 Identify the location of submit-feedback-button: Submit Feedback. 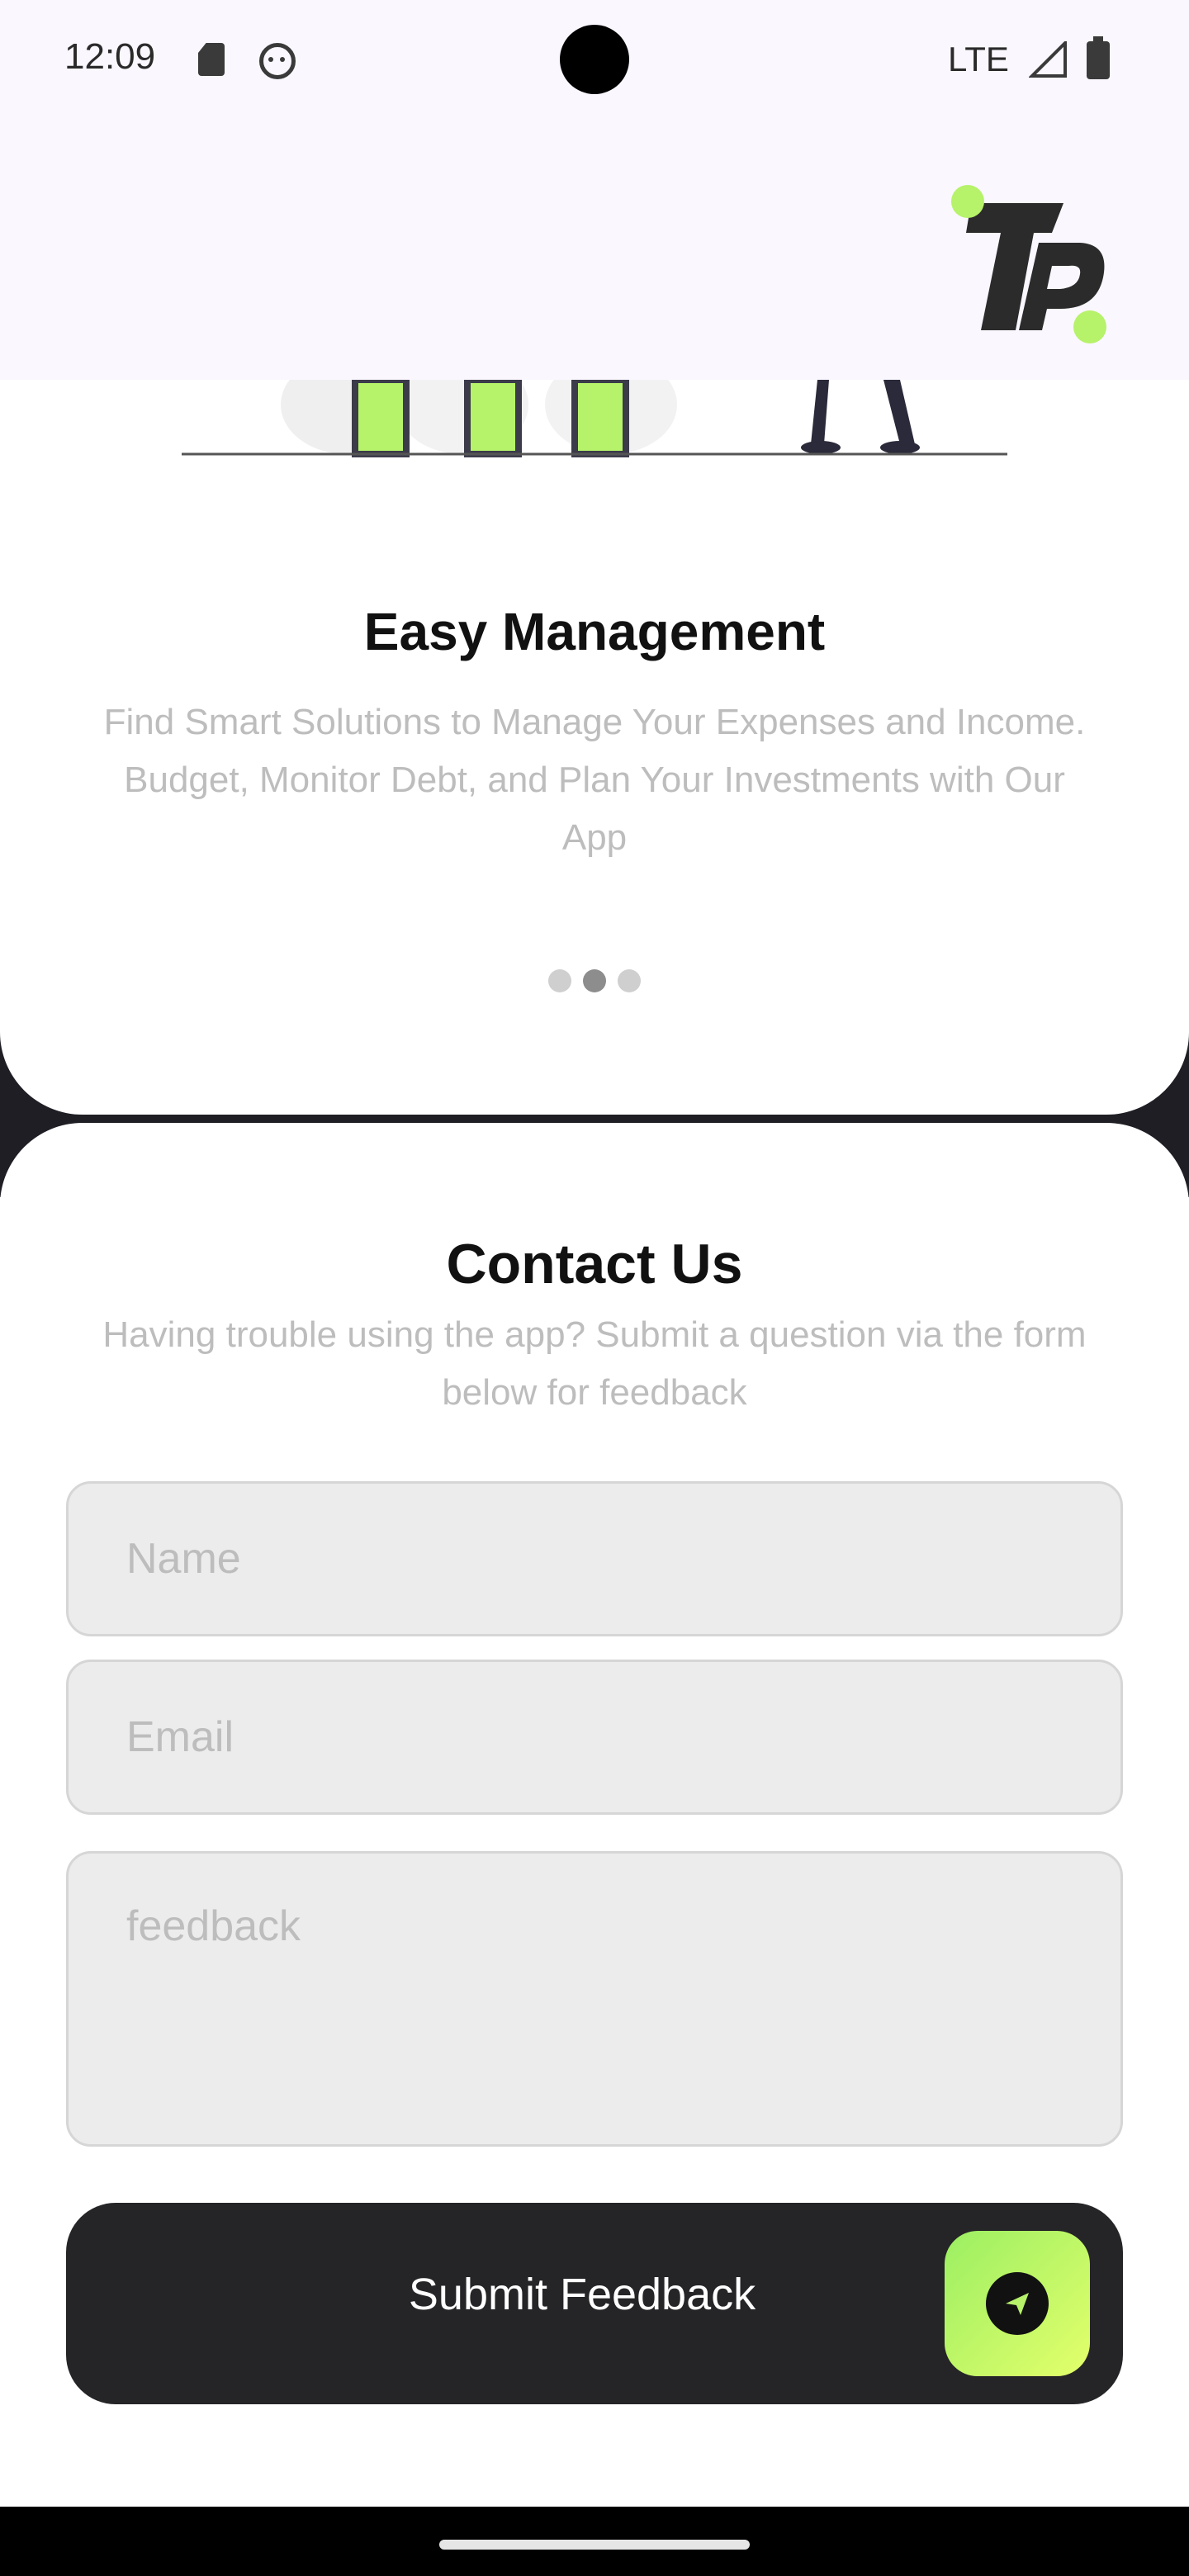
(594, 2303).